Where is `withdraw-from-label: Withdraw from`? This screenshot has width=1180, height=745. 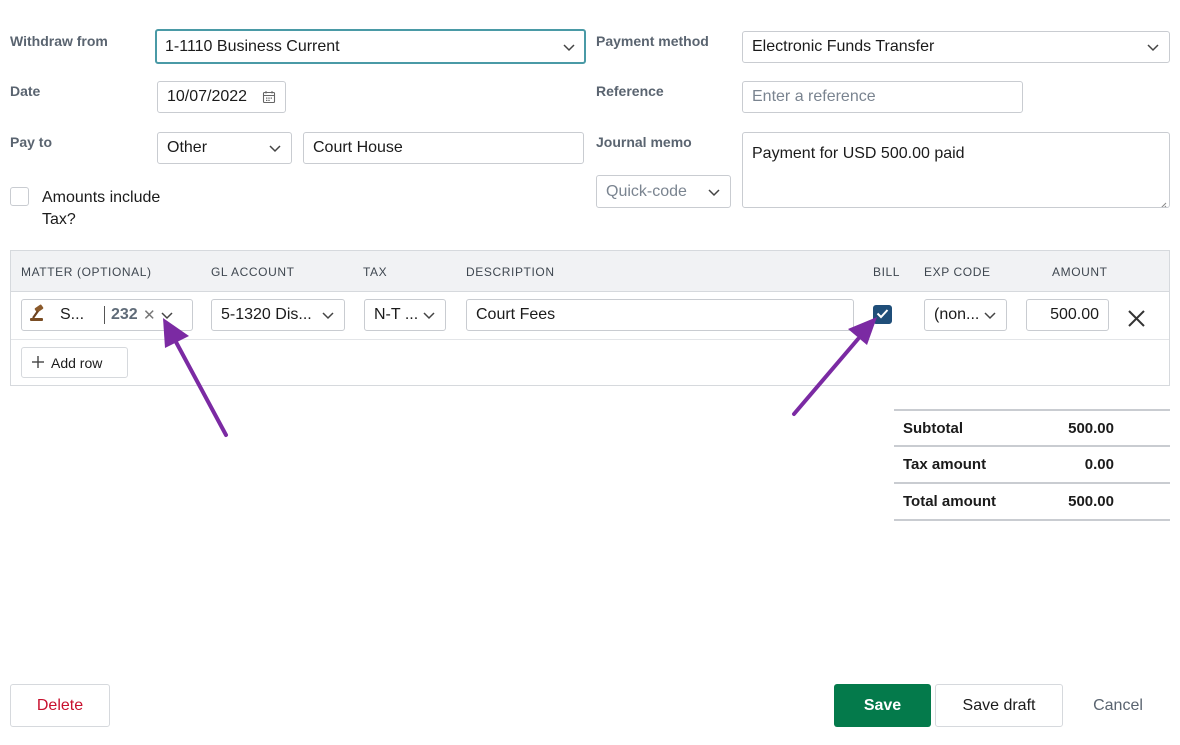
withdraw-from-label: Withdraw from is located at coordinates (59, 41).